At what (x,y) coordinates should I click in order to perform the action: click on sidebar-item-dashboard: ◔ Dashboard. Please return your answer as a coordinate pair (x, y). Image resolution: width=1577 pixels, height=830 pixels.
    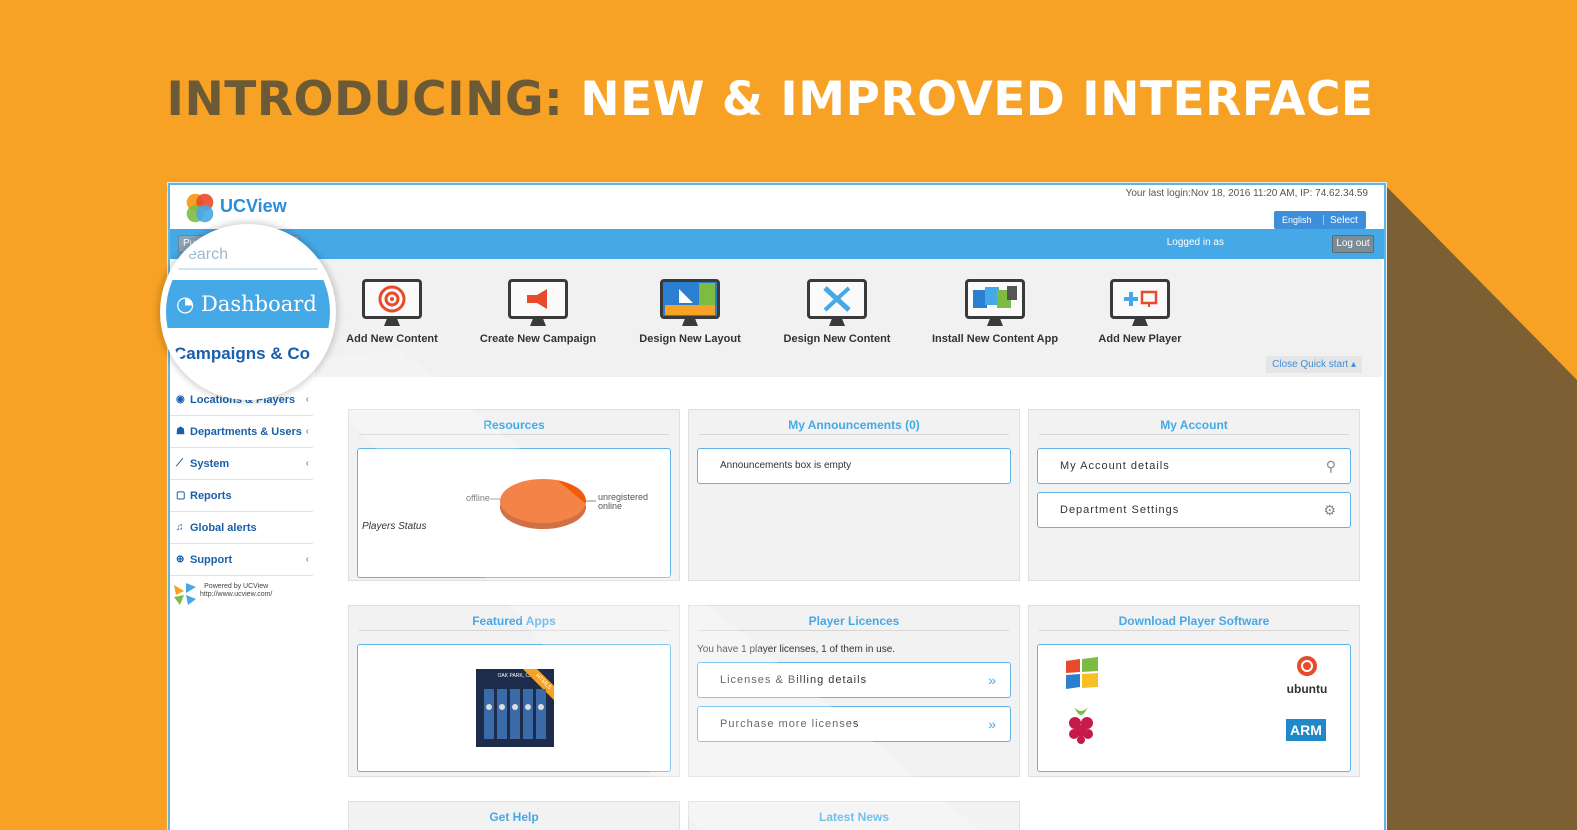
    Looking at the image, I should click on (248, 304).